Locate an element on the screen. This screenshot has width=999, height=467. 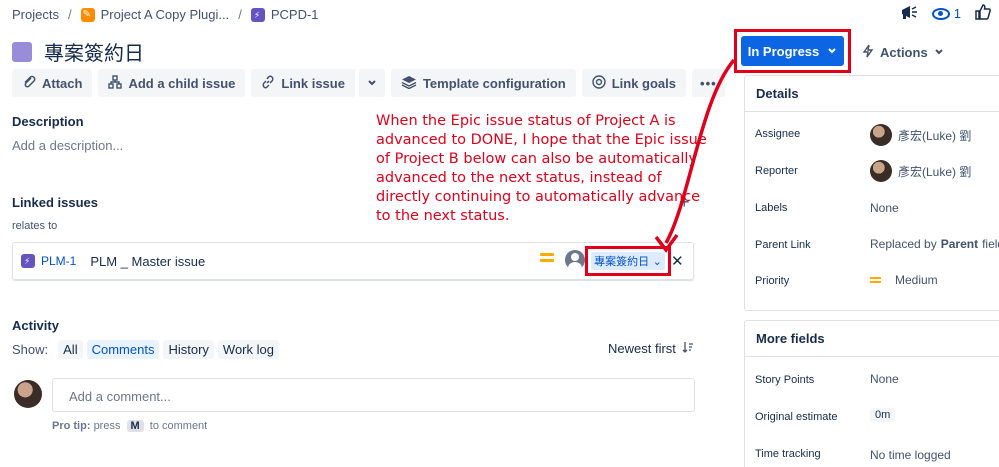
thumbs-up-icon is located at coordinates (983, 13).